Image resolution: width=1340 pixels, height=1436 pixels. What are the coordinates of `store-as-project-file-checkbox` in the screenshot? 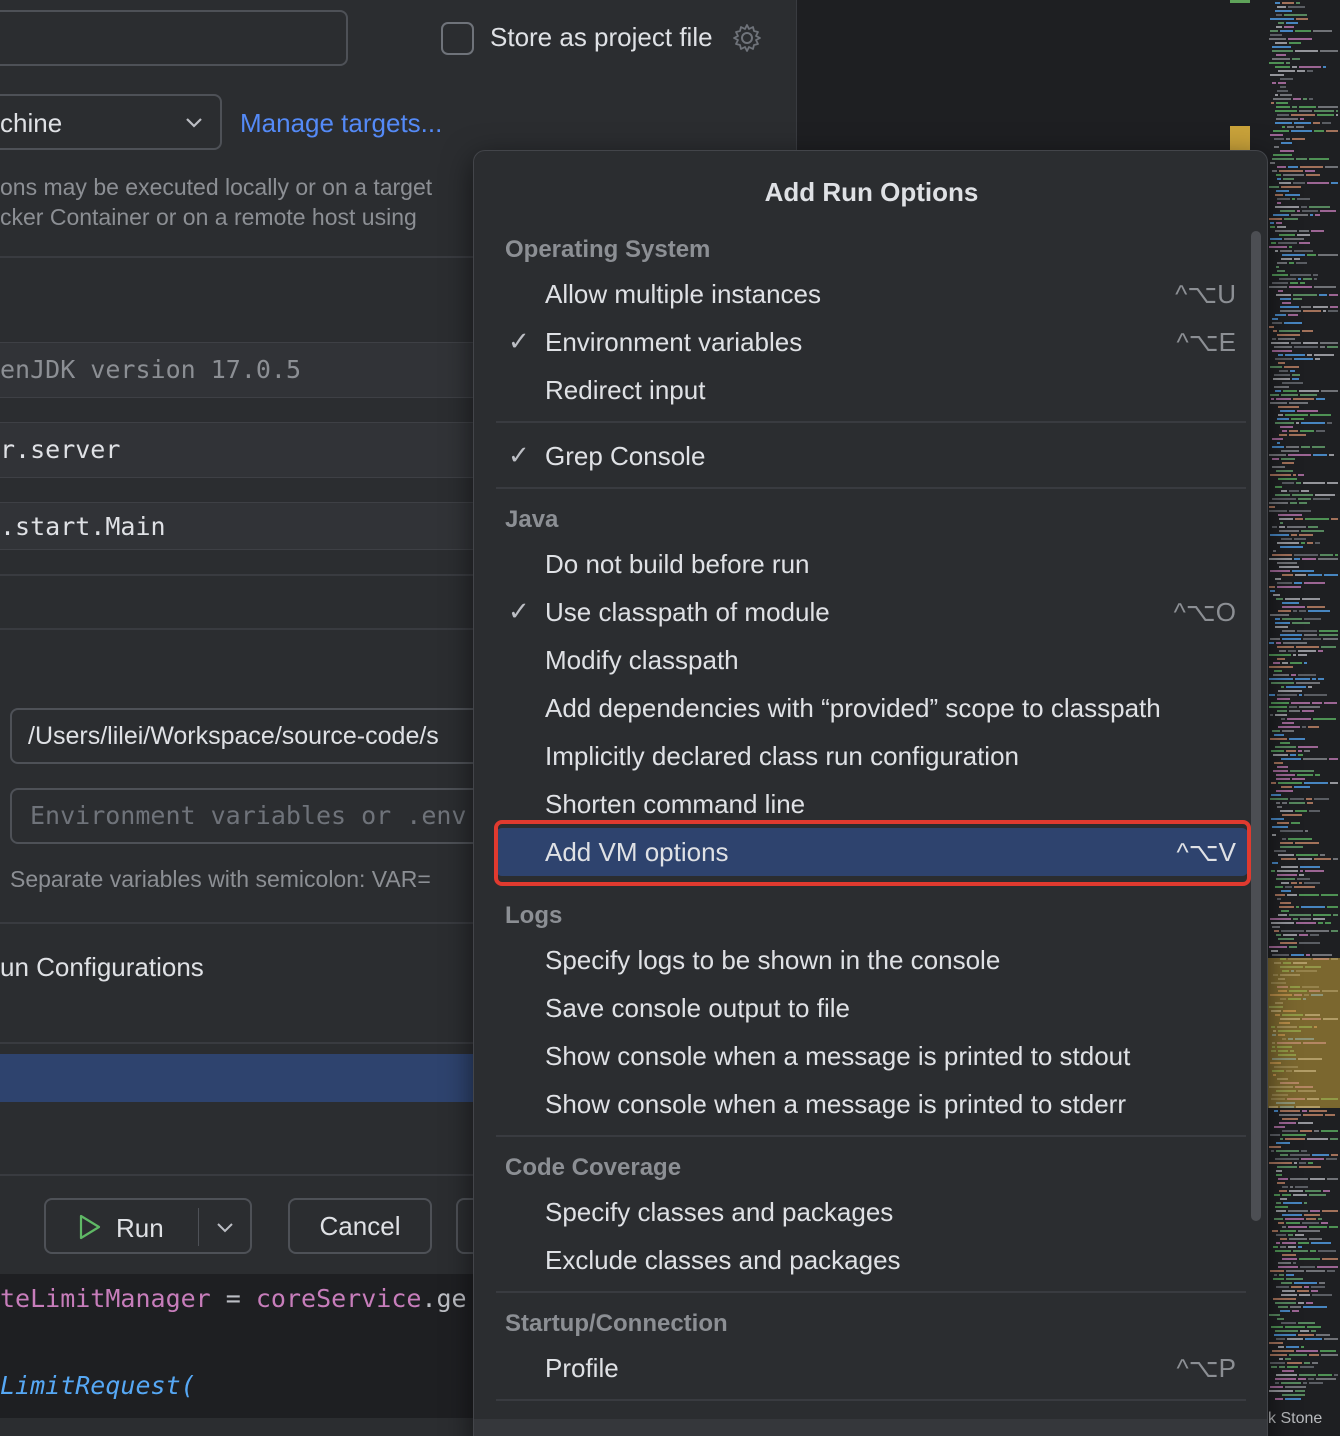 It's located at (457, 38).